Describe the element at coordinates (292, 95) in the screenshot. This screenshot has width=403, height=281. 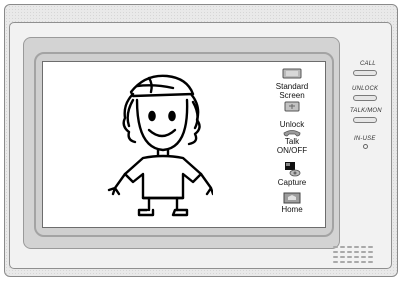
I see `standard-screen-label-line2: Screen` at that location.